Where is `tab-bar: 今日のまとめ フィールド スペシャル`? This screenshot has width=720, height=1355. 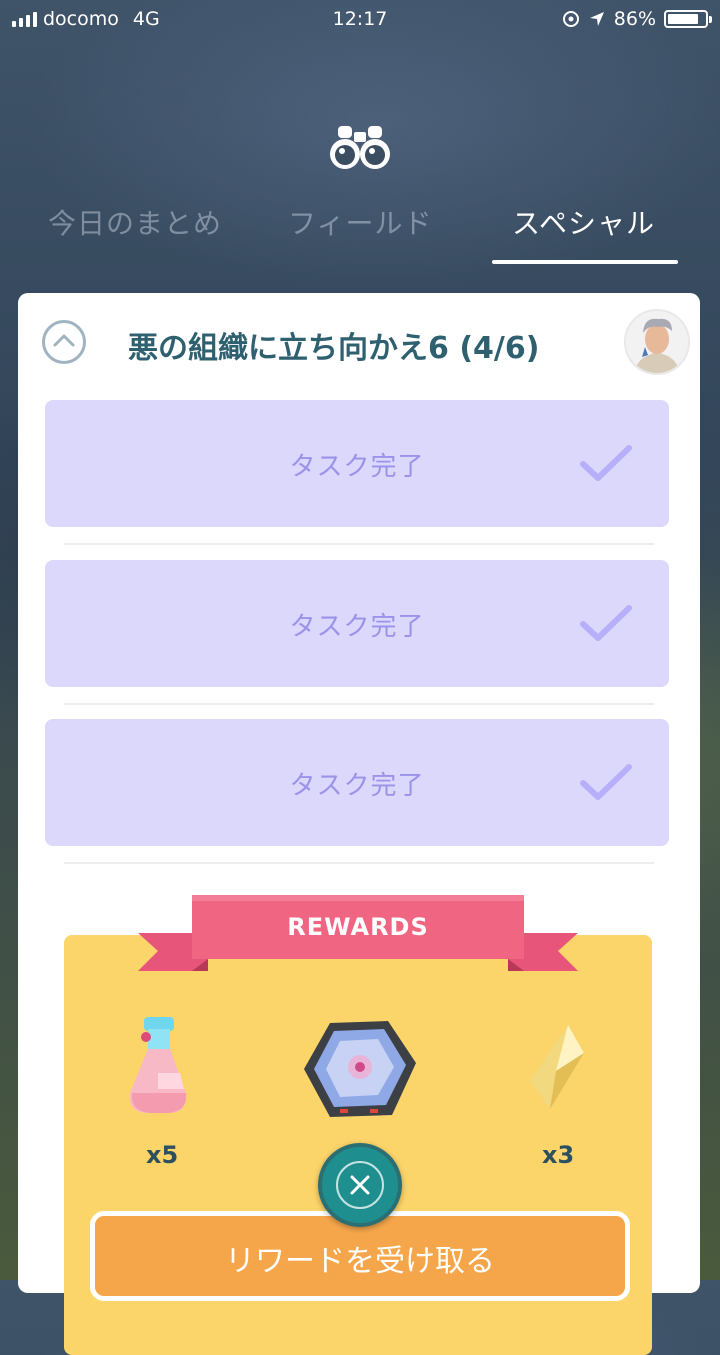 tab-bar: 今日のまとめ フィールド スペシャル is located at coordinates (360, 233).